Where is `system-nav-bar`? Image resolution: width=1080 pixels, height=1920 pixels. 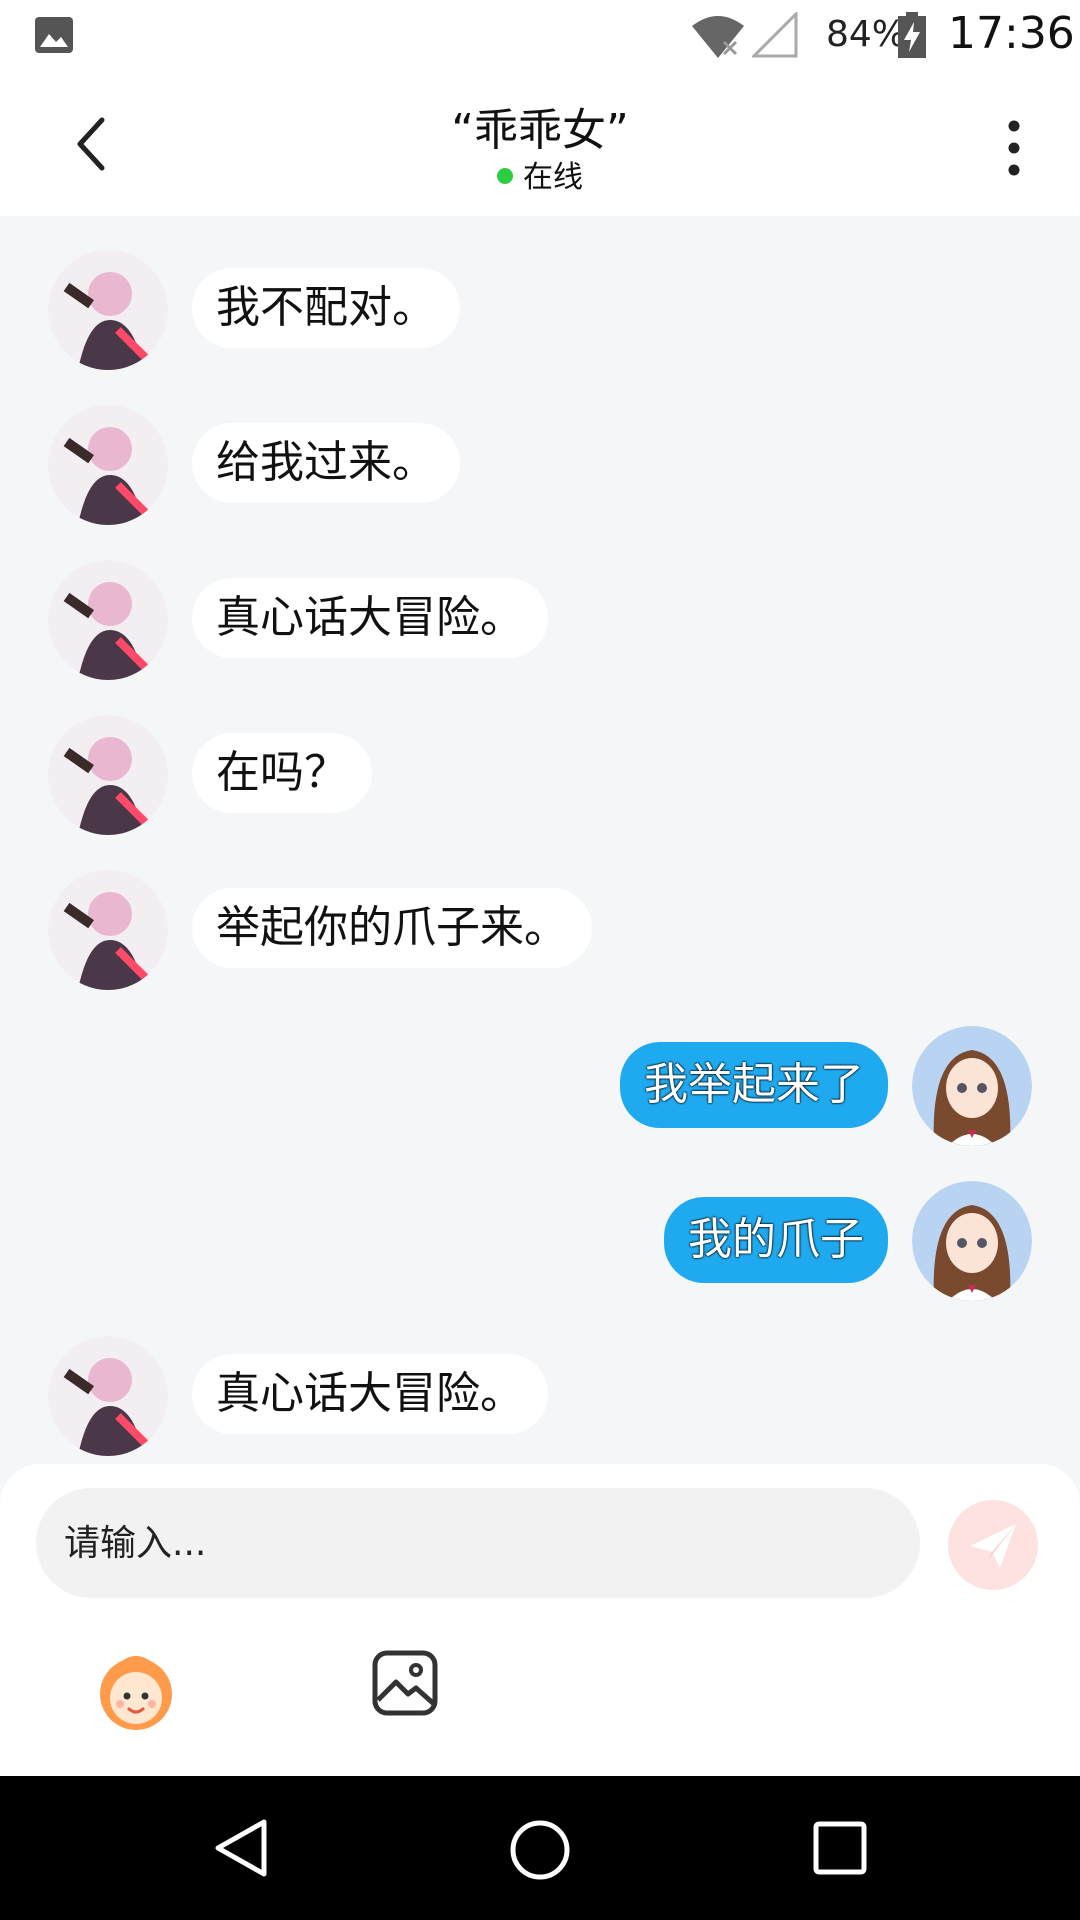 system-nav-bar is located at coordinates (540, 1848).